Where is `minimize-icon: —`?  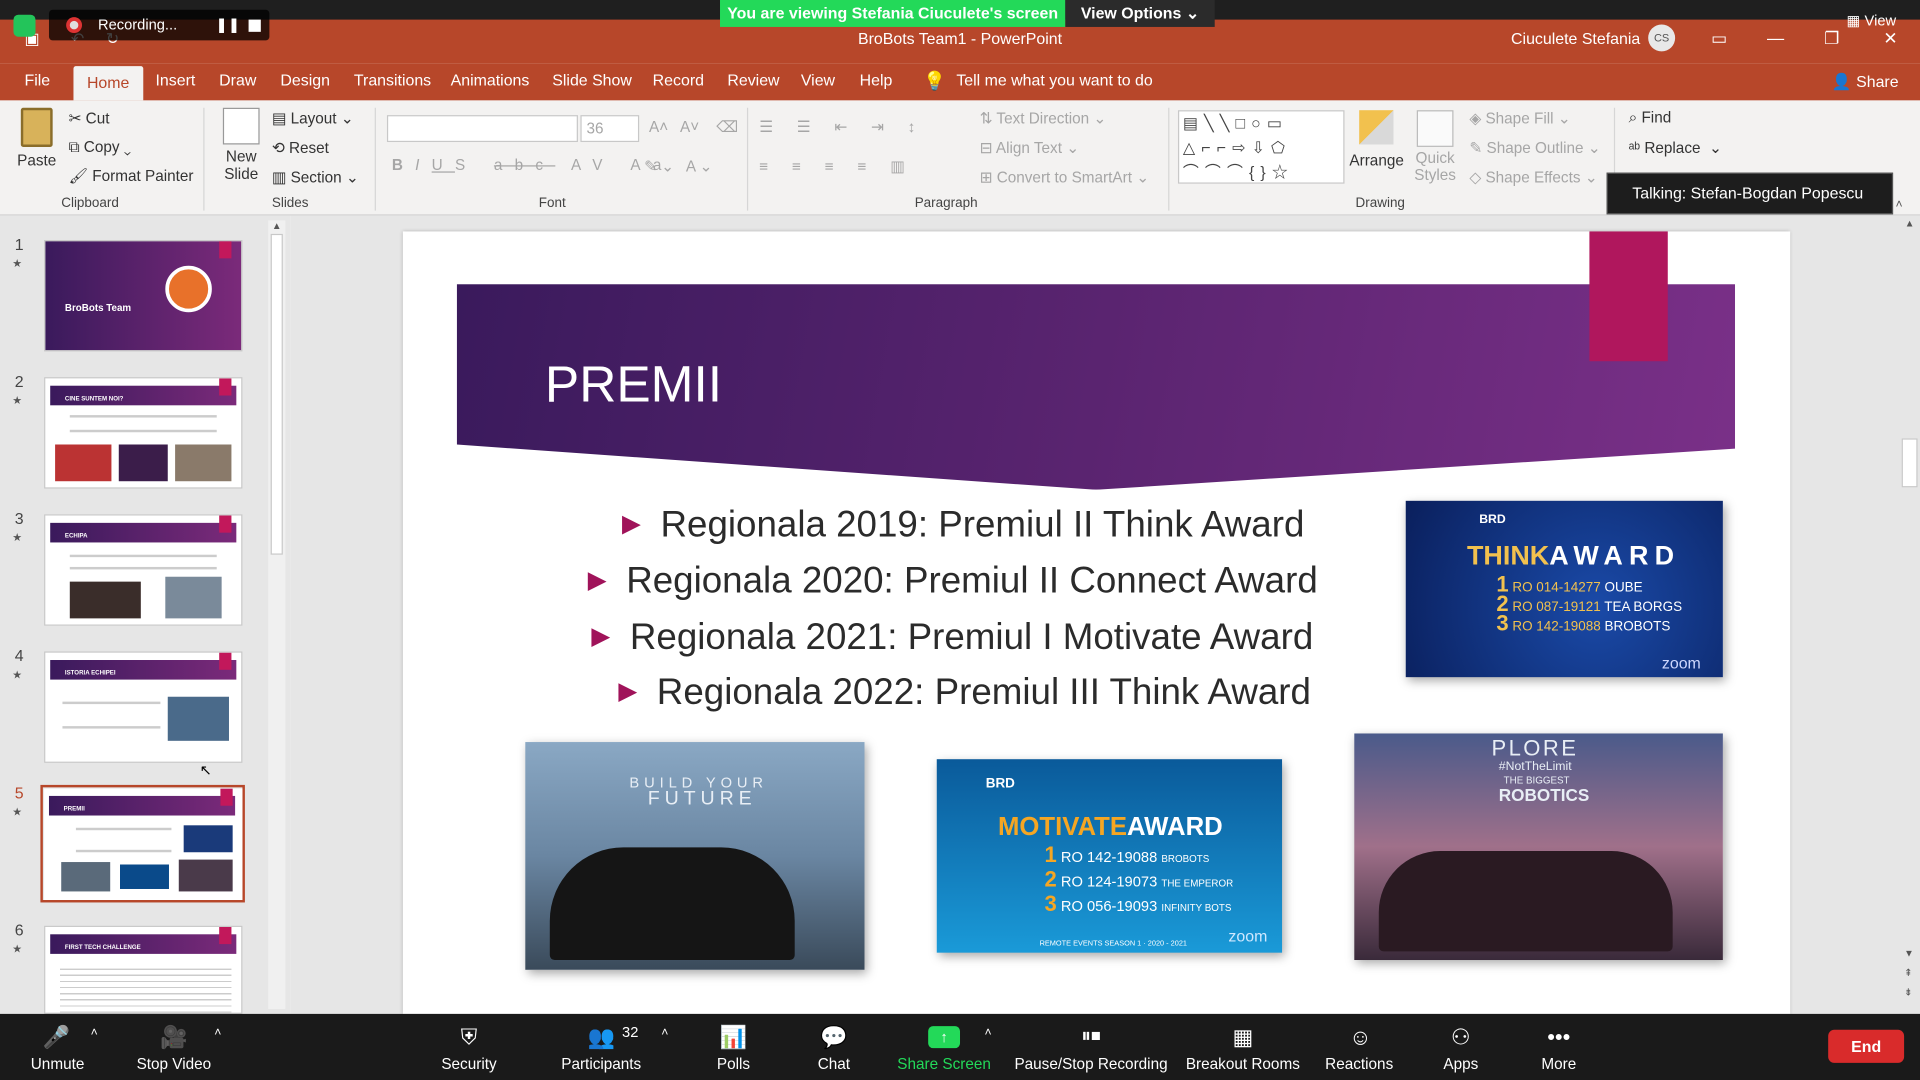
minimize-icon: — is located at coordinates (1775, 37).